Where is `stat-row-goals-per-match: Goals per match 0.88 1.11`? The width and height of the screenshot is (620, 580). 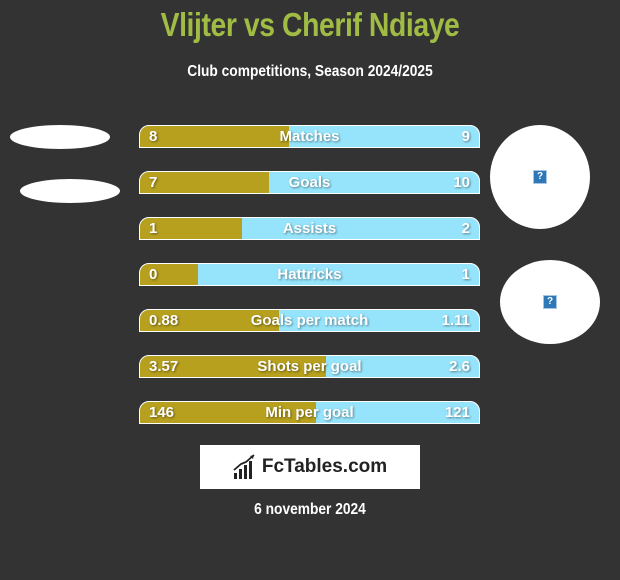
stat-row-goals-per-match: Goals per match 0.88 1.11 is located at coordinates (309, 320).